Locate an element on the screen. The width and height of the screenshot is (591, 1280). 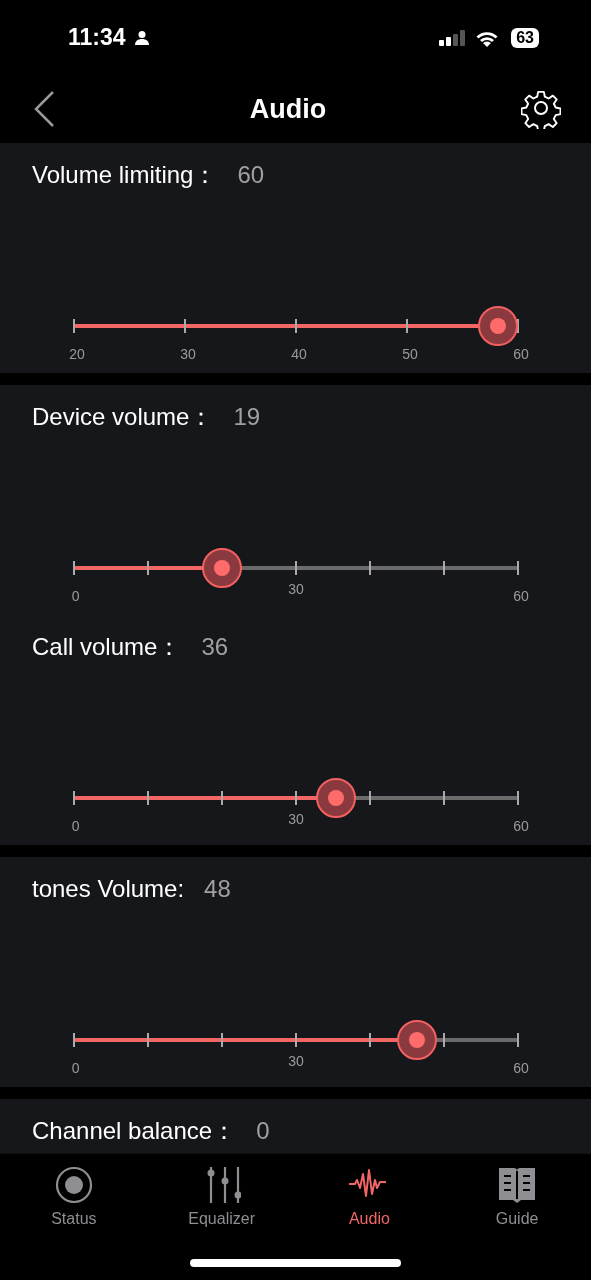
signal-icon is located at coordinates (453, 37).